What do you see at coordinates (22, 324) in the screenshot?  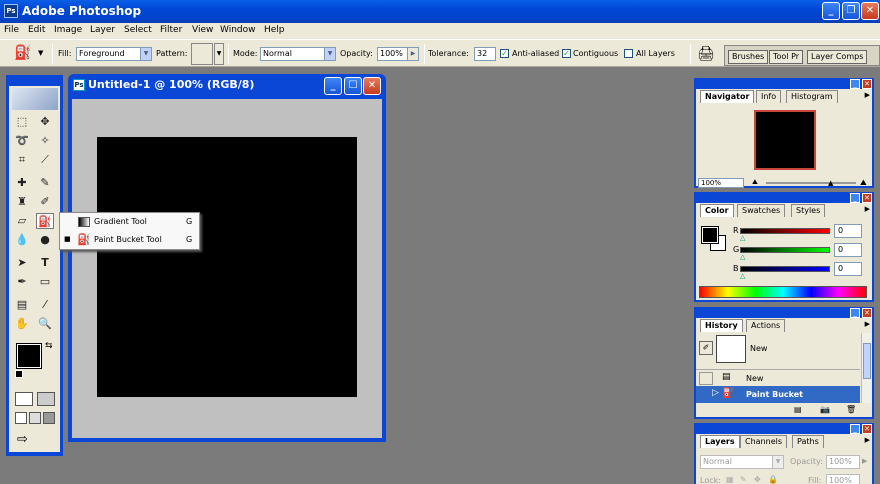 I see `hand-tool-icon: ✋` at bounding box center [22, 324].